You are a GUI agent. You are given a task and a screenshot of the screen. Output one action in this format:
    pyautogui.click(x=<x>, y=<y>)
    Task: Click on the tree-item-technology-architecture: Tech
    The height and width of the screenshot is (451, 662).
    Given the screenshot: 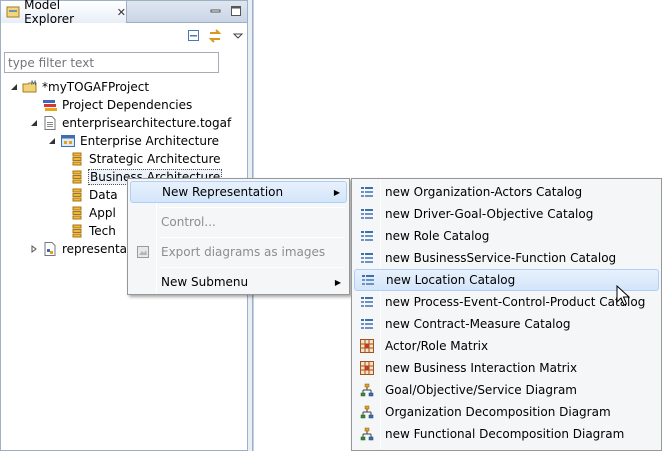 What is the action you would take?
    pyautogui.click(x=93, y=231)
    